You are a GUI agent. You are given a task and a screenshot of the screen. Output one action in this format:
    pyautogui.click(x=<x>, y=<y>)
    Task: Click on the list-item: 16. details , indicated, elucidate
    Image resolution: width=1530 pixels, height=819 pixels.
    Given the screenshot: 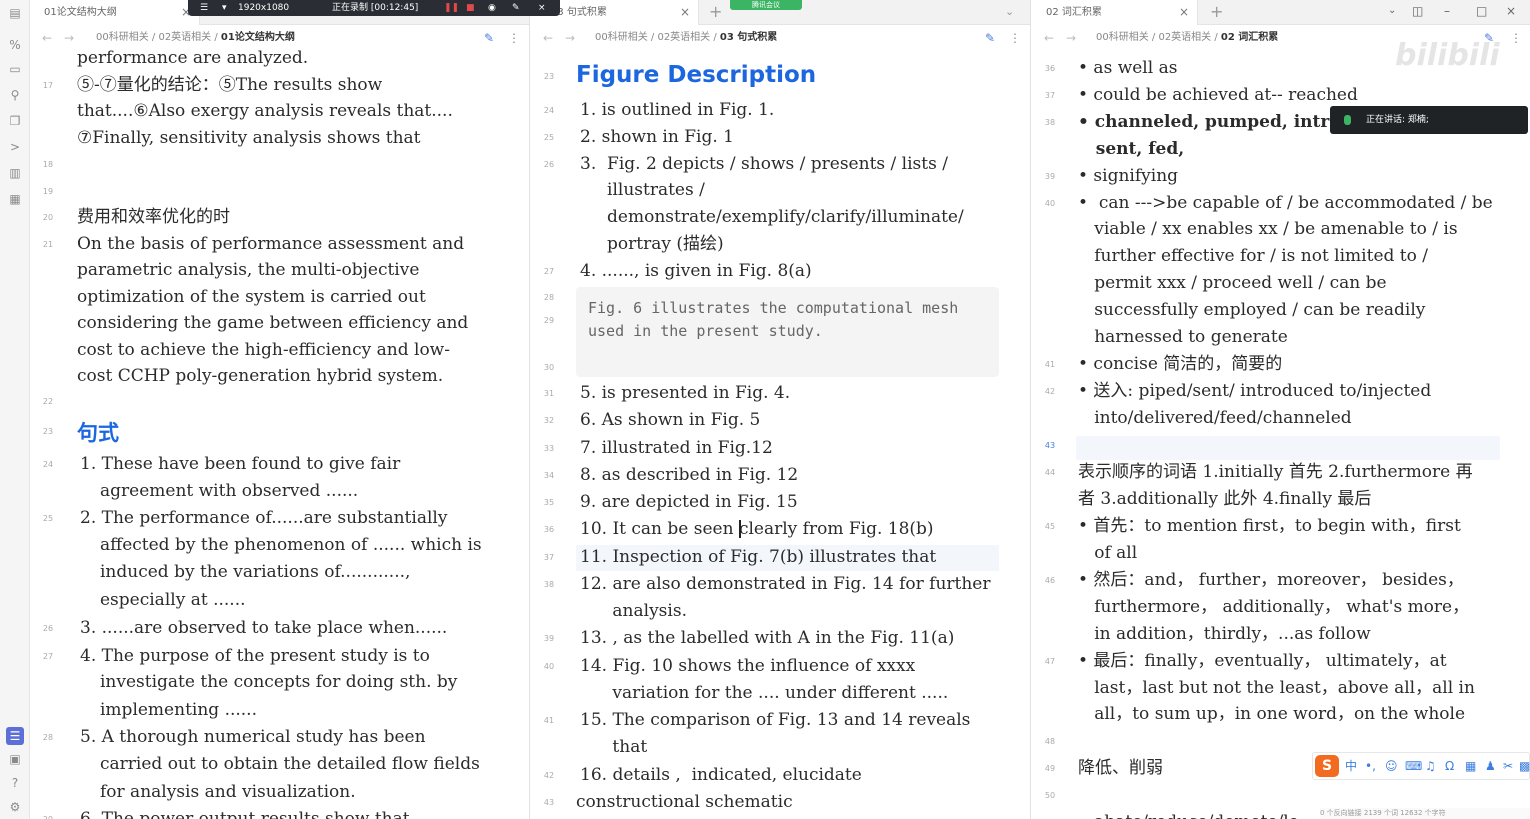 What is the action you would take?
    pyautogui.click(x=721, y=775)
    